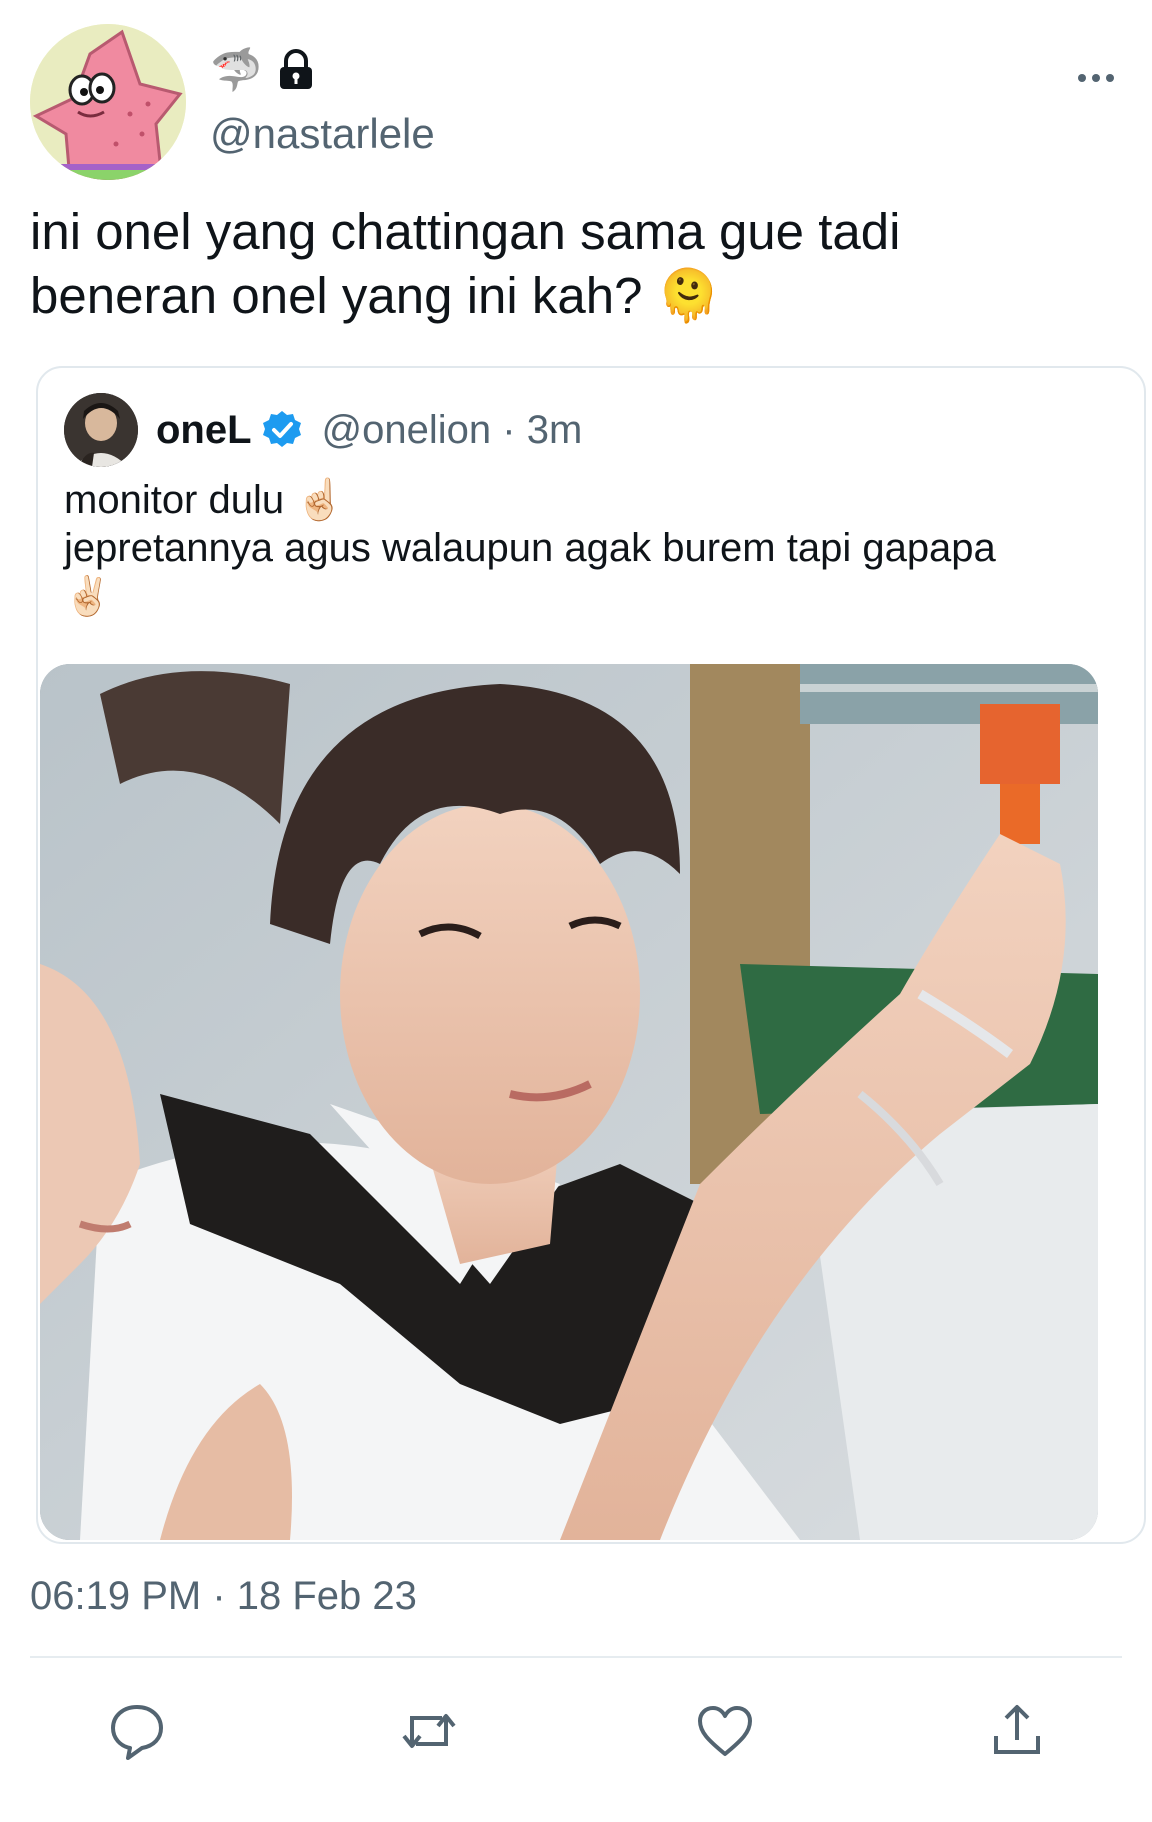 This screenshot has height=1822, width=1152. Describe the element at coordinates (205, 500) in the screenshot. I see `quoted-tweet-text-line: monitor dulu ☝🏻` at that location.